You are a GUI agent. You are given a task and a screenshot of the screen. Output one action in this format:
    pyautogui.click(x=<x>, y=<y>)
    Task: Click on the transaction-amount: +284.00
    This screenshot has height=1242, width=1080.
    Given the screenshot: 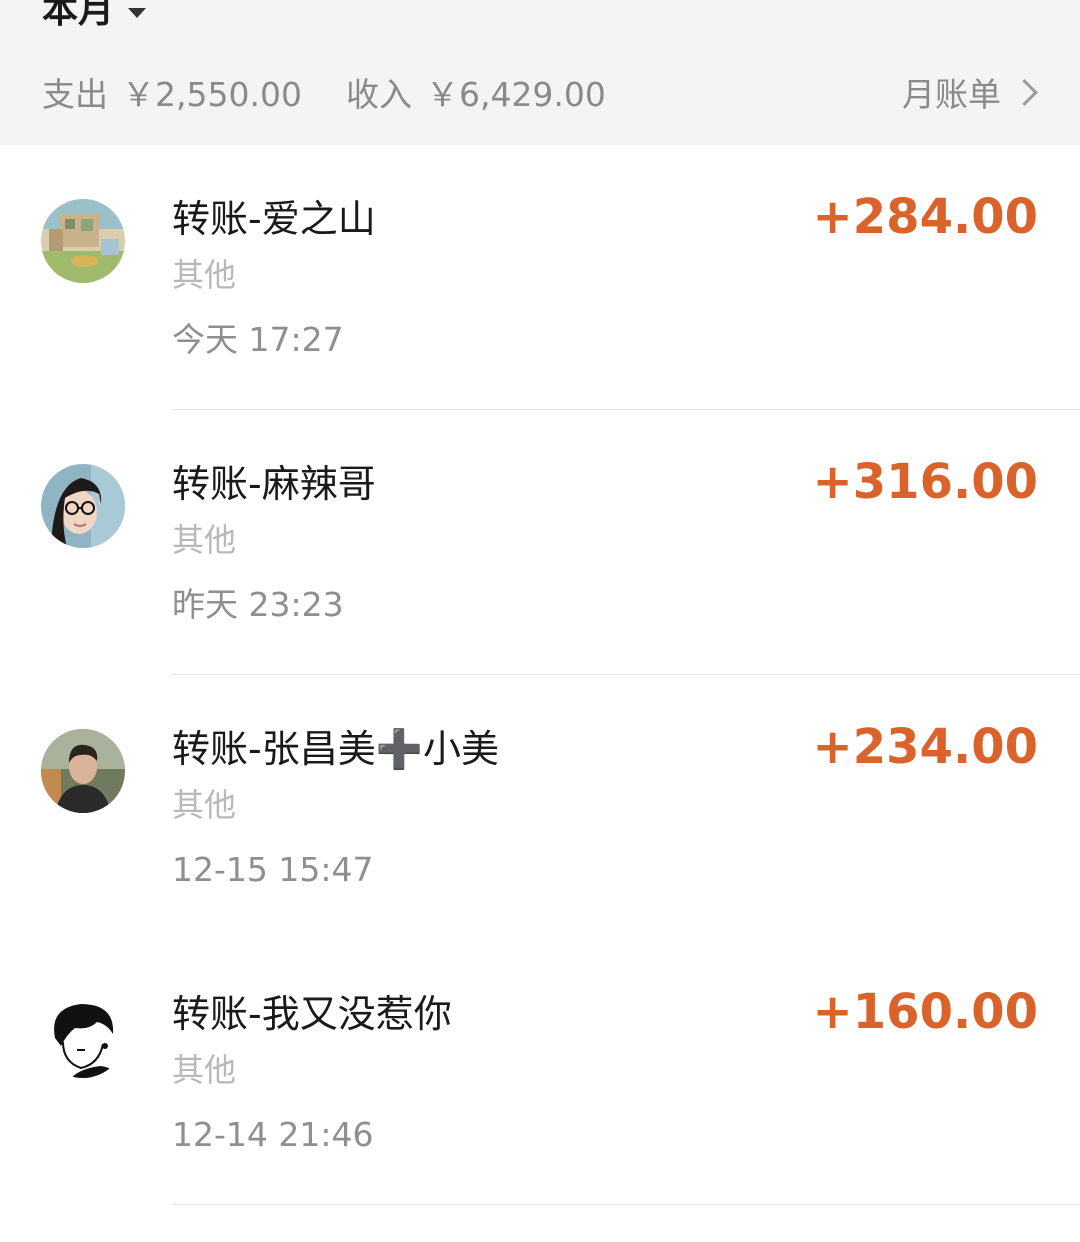 What is the action you would take?
    pyautogui.click(x=925, y=217)
    